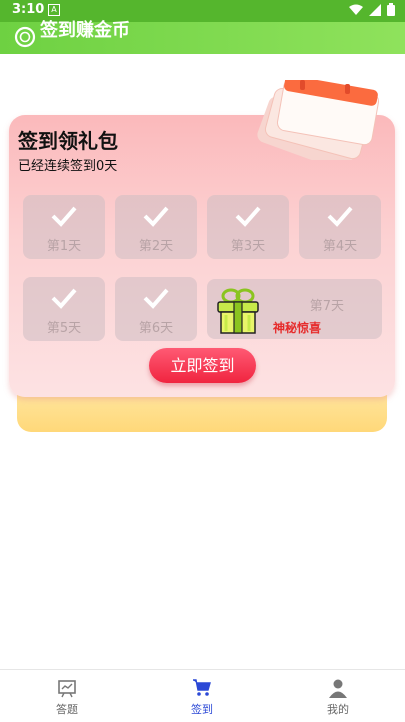  I want to click on gift-icon, so click(238, 311).